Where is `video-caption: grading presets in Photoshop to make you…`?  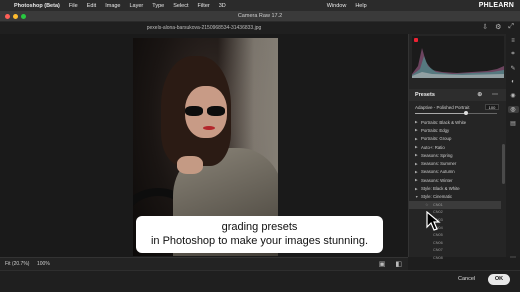
video-caption: grading presets in Photoshop to make you… is located at coordinates (259, 234).